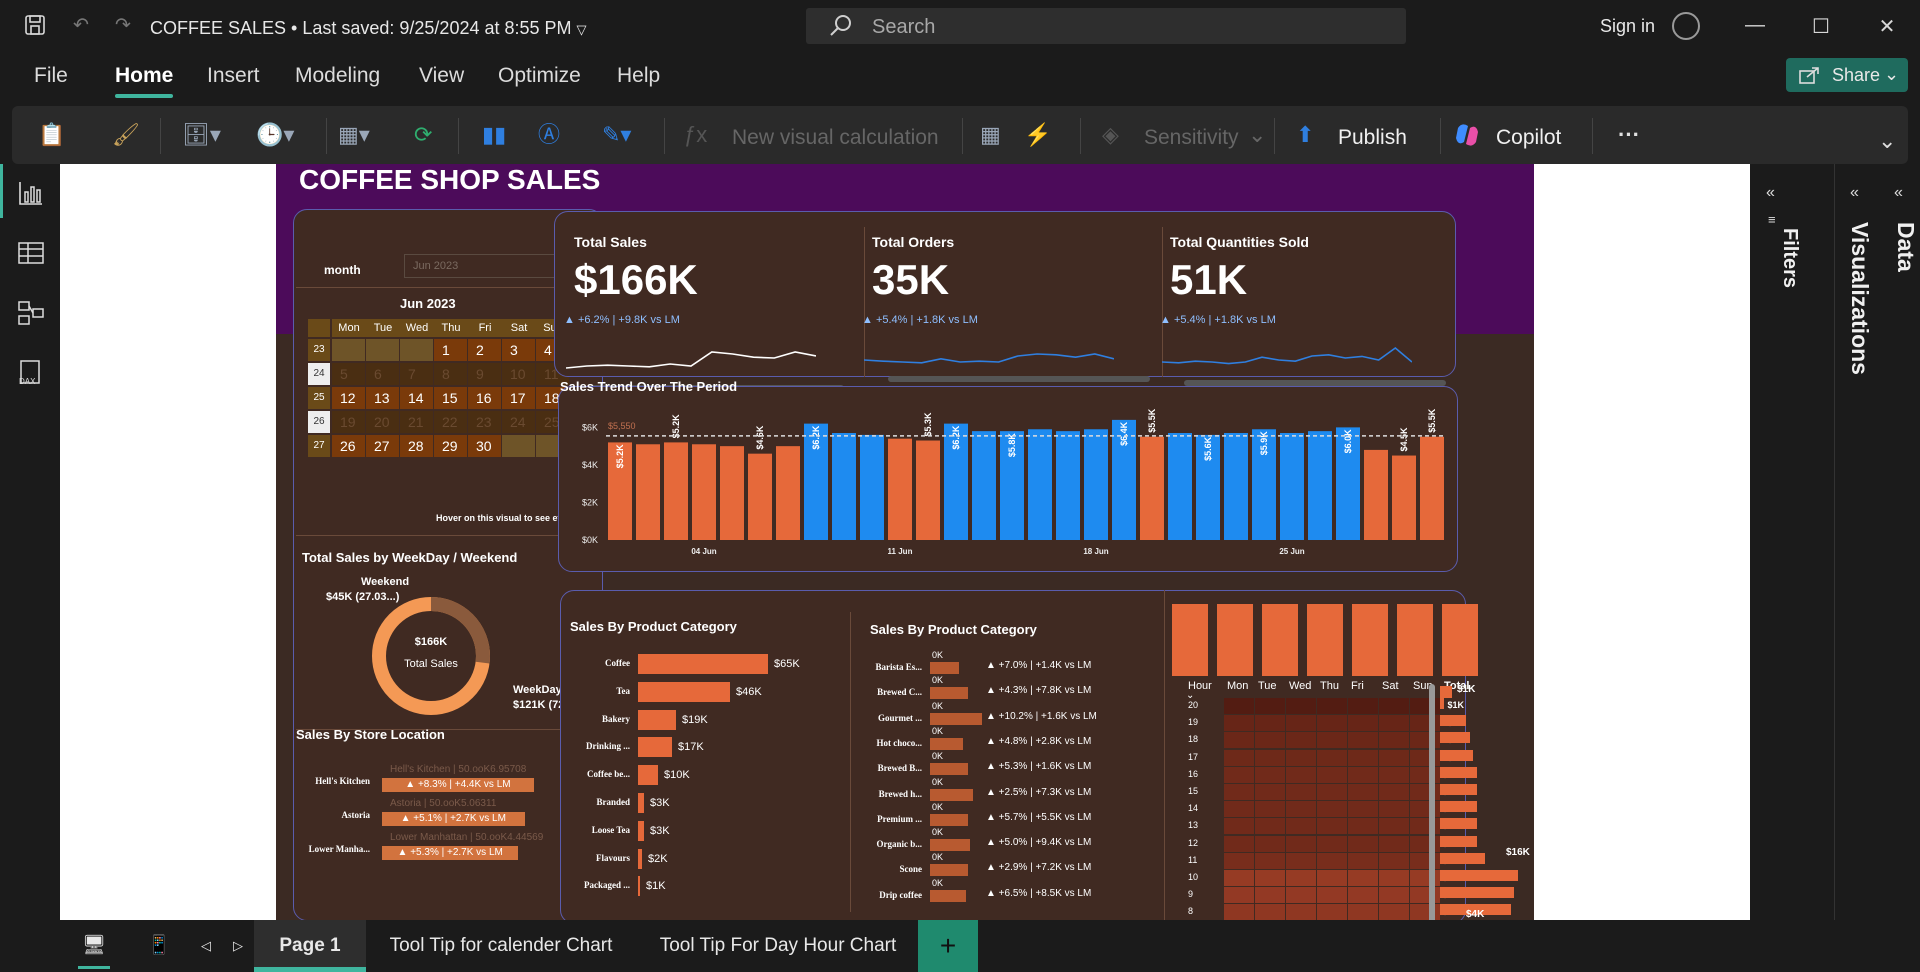 The image size is (1920, 972). I want to click on chevron-down-icon: ⌄, so click(1257, 135).